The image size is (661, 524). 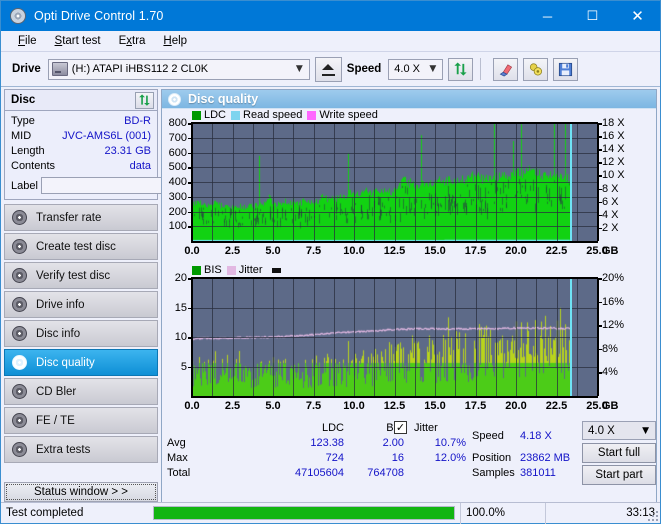 What do you see at coordinates (556, 251) in the screenshot?
I see `x-axis-tick-label: 22.5` at bounding box center [556, 251].